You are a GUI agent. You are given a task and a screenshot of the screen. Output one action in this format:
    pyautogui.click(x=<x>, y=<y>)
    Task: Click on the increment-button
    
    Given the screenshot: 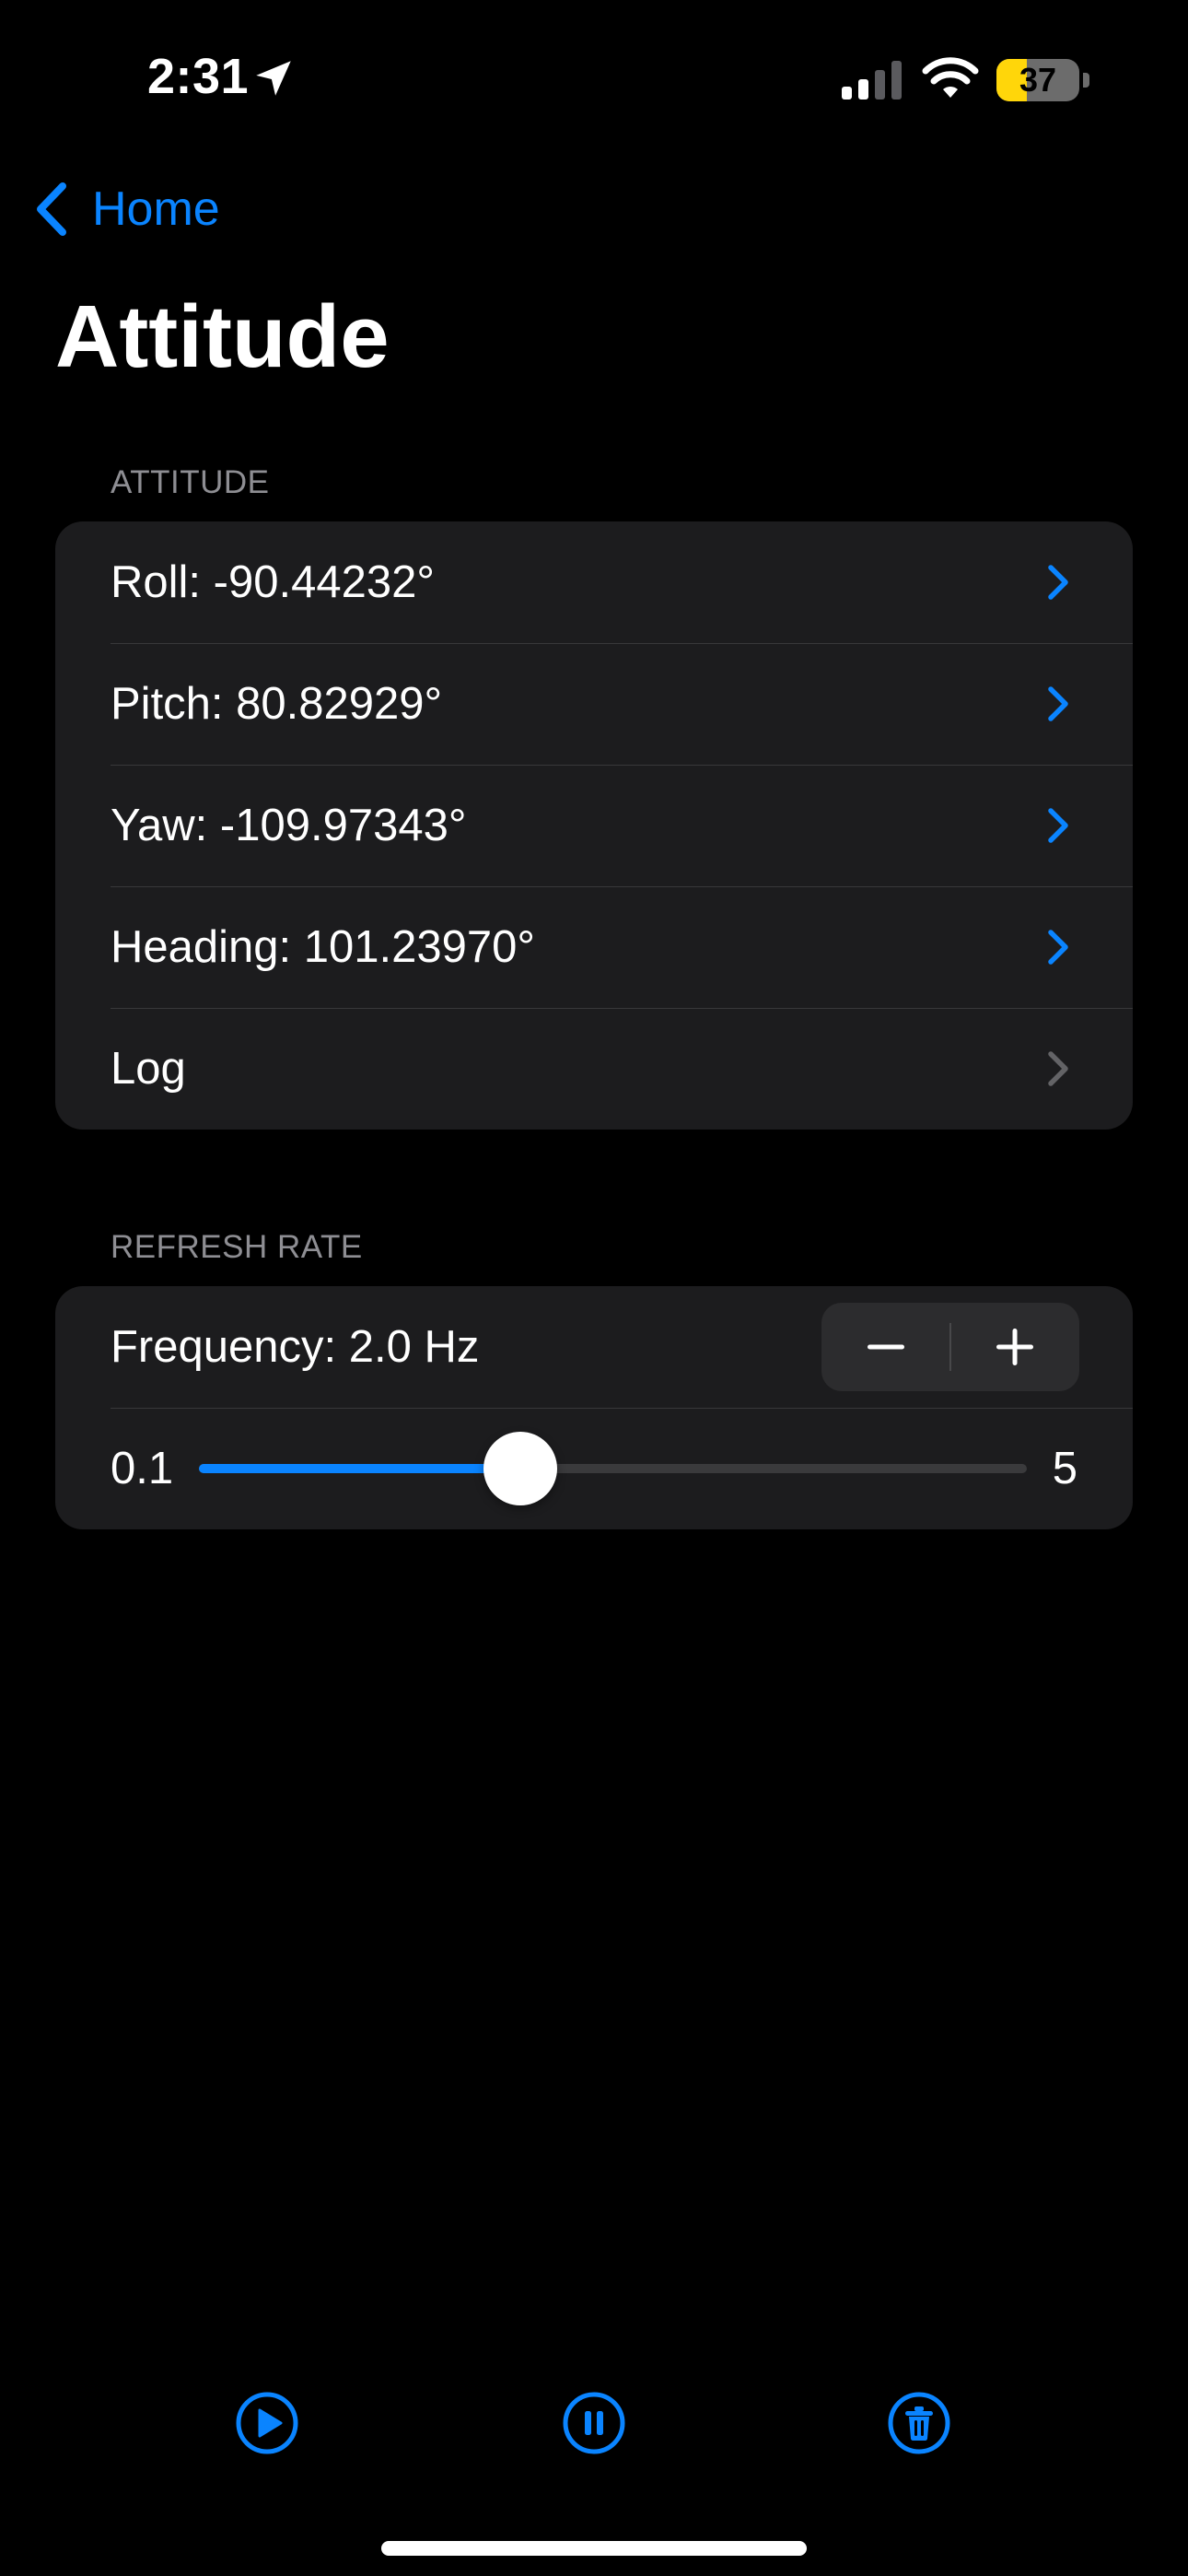 What is the action you would take?
    pyautogui.click(x=1014, y=1347)
    